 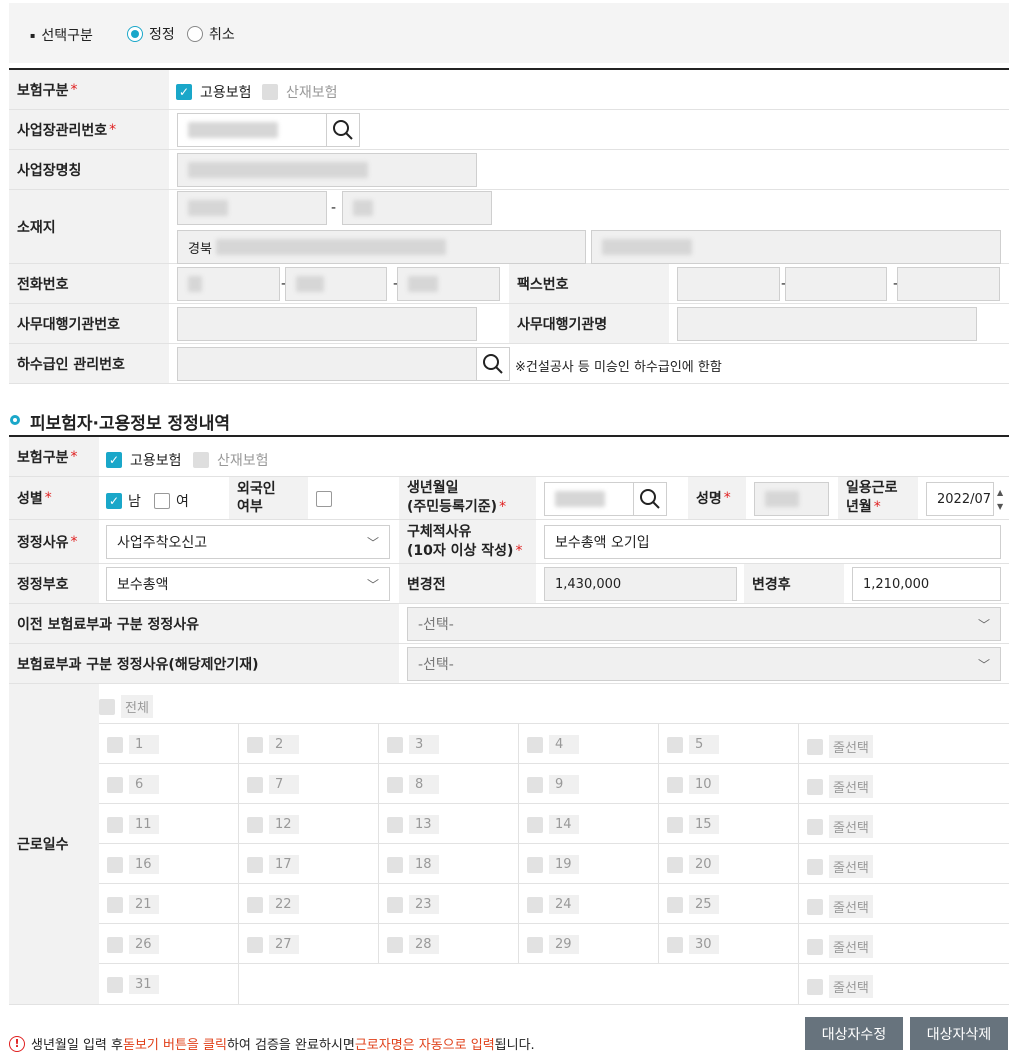 I want to click on edit-target-button: 대상자수정, so click(x=854, y=1033).